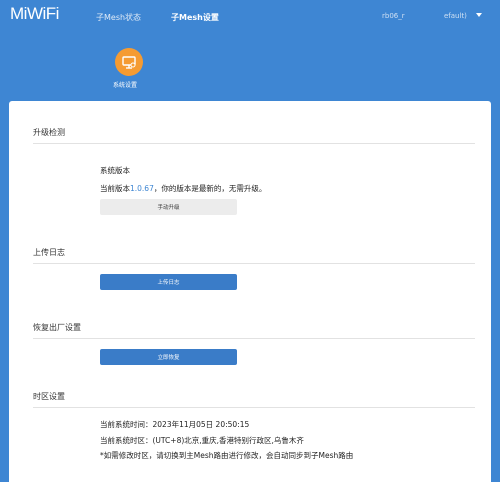 Image resolution: width=500 pixels, height=482 pixels. What do you see at coordinates (227, 455) in the screenshot?
I see `timezone-note: *如需修改时区，请切换到主Mesh路由进行修改，会自动同步到子Mesh路由` at bounding box center [227, 455].